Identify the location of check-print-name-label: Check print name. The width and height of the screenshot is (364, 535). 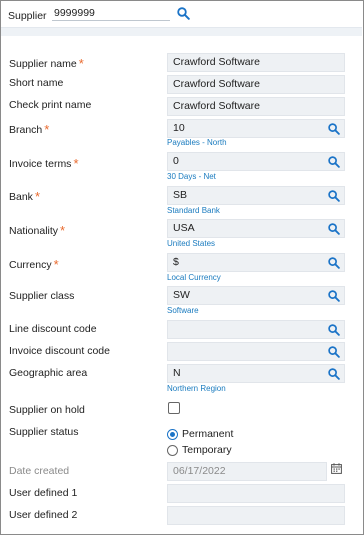
(50, 105).